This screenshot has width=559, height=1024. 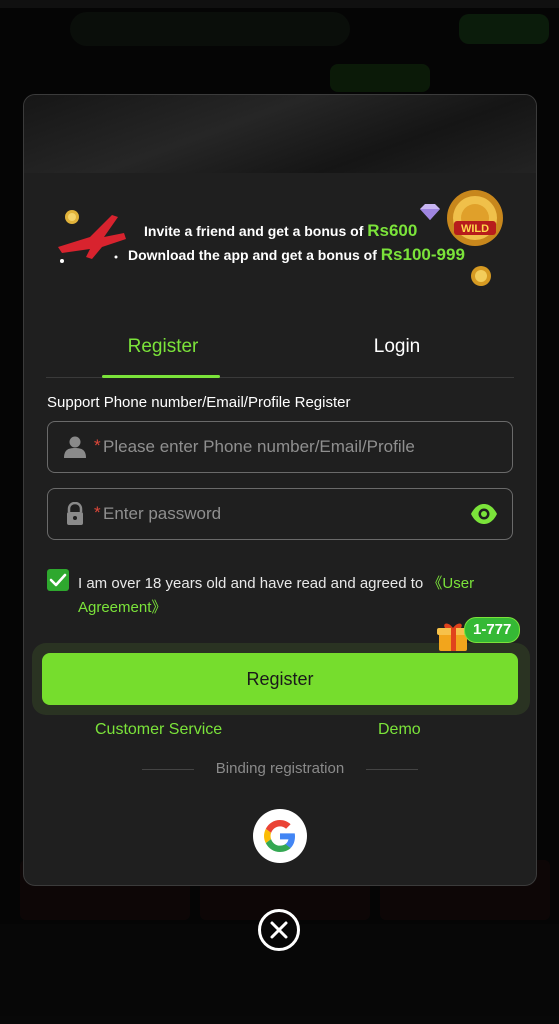 I want to click on coin-icon, so click(x=481, y=276).